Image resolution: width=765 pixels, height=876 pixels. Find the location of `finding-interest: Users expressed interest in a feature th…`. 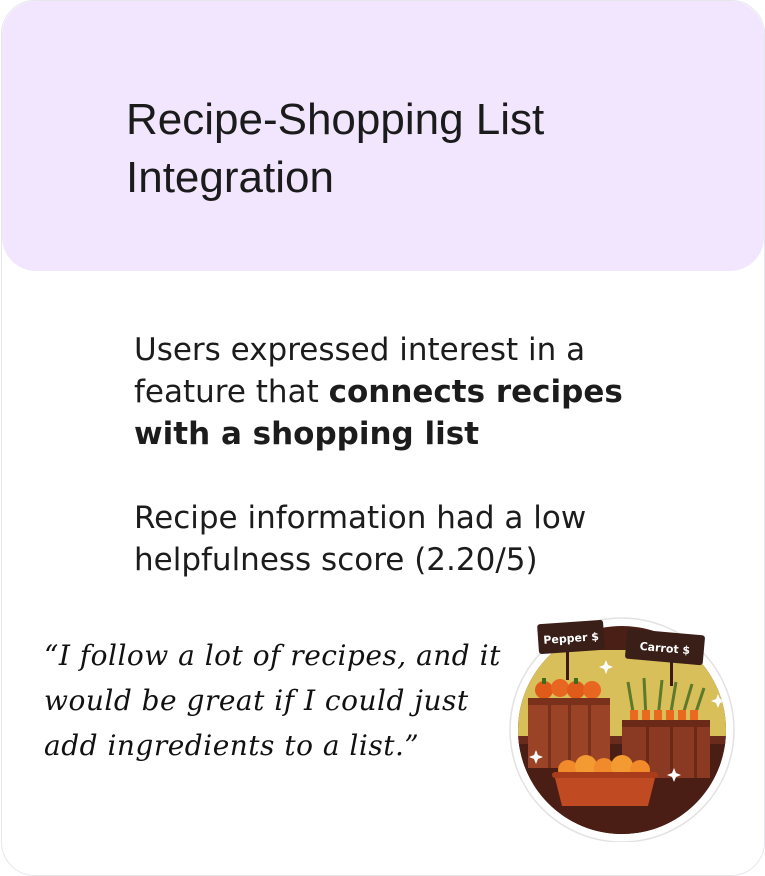

finding-interest: Users expressed interest in a feature th… is located at coordinates (394, 392).